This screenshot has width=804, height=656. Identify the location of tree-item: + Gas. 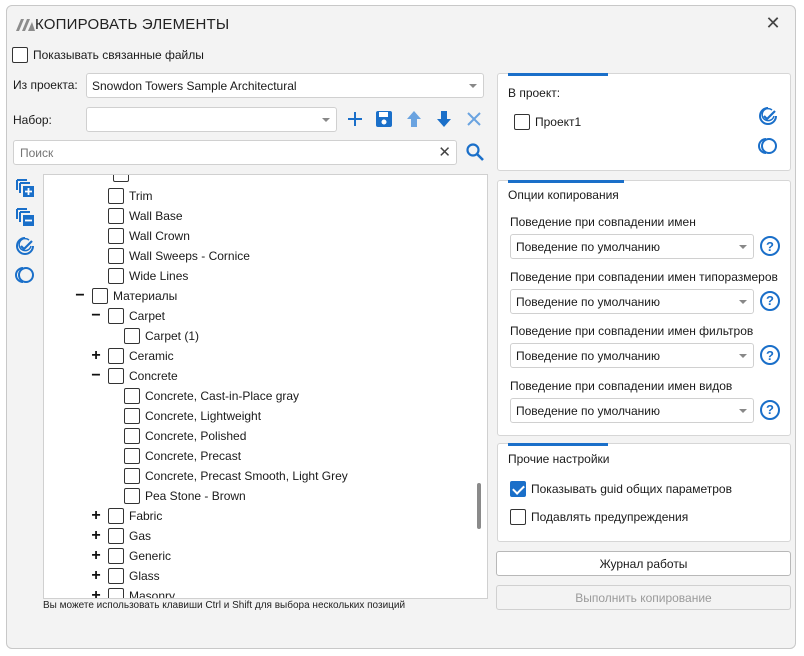
(119, 536).